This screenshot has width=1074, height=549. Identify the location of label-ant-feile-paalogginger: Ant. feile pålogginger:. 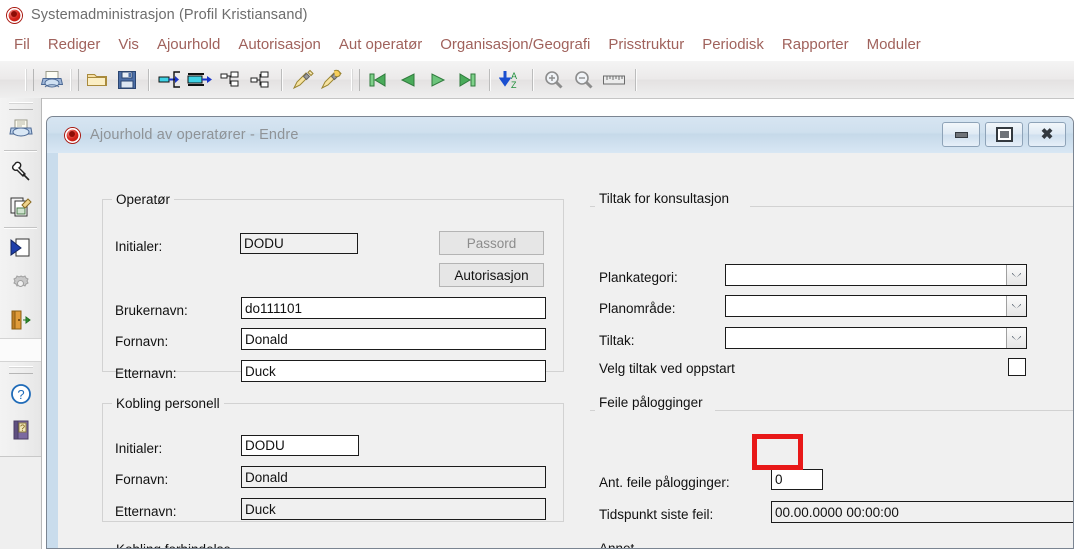
(664, 482).